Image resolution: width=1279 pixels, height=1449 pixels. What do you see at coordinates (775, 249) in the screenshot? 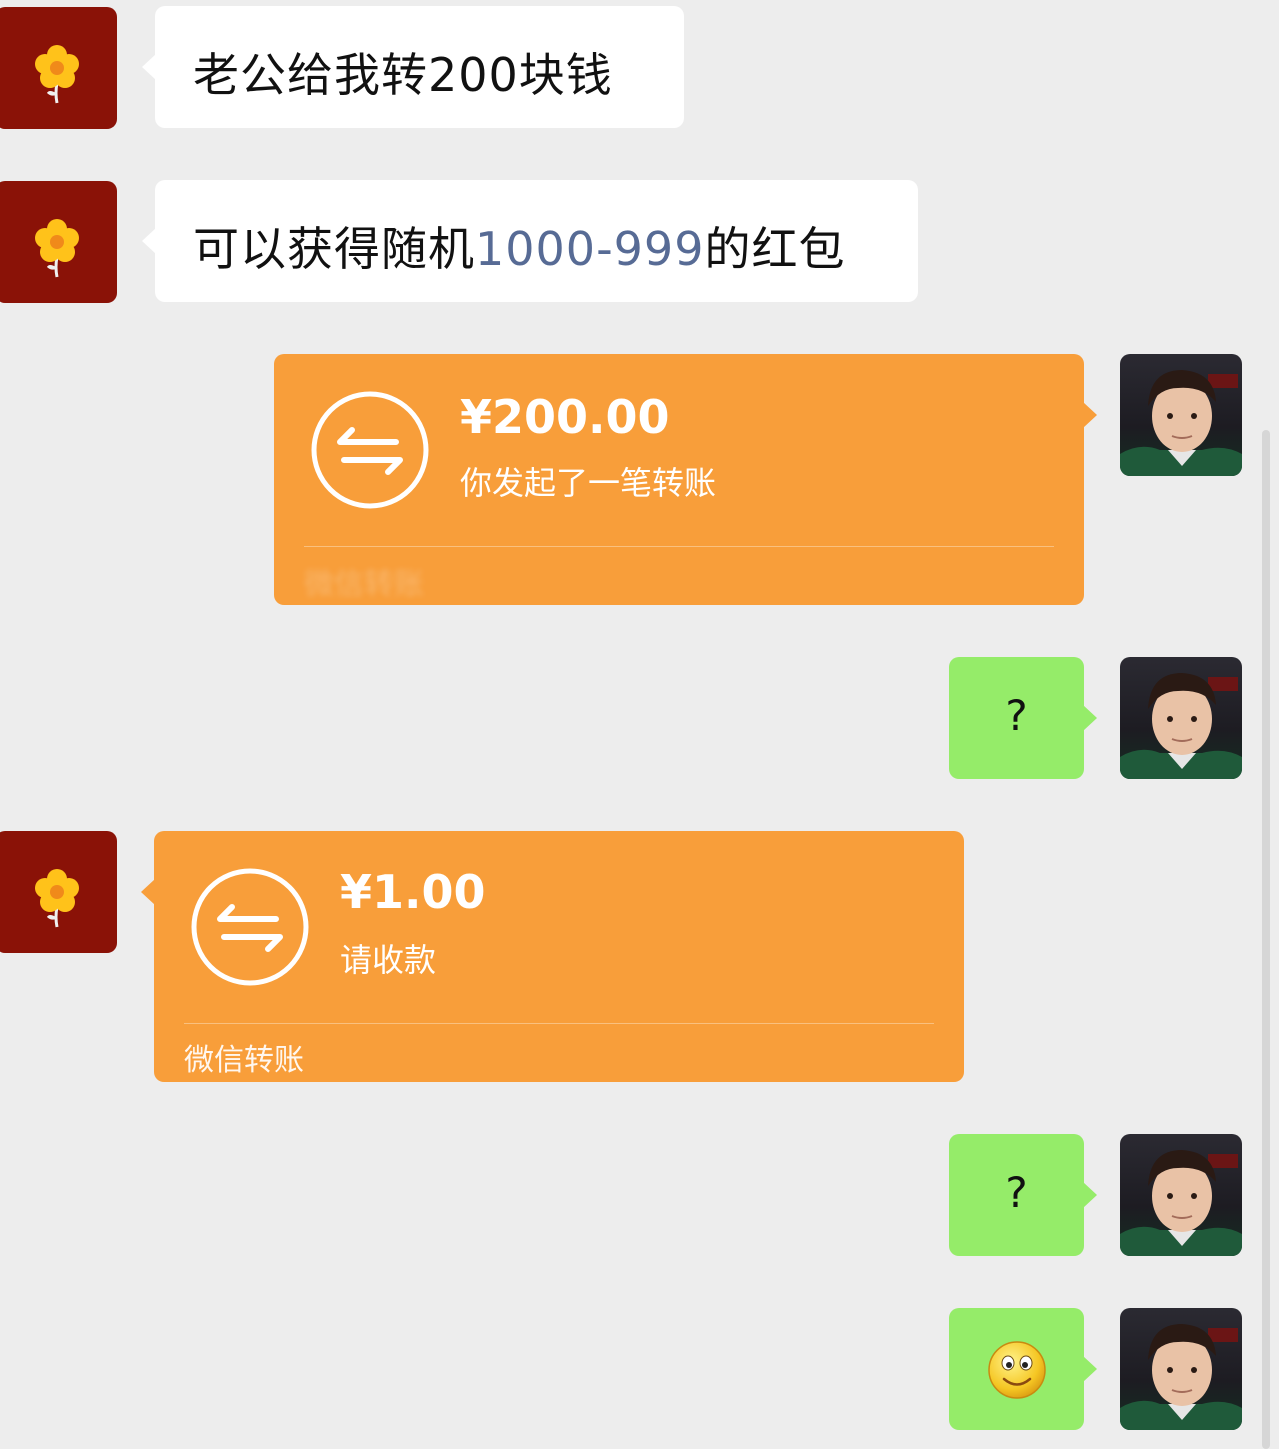
I see `message-text-part: 的红包` at bounding box center [775, 249].